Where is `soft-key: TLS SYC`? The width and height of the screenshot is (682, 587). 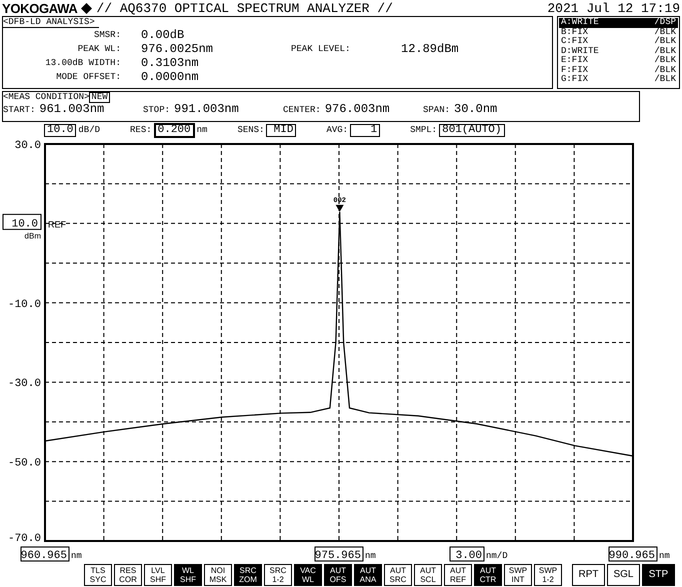
soft-key: TLS SYC is located at coordinates (98, 575).